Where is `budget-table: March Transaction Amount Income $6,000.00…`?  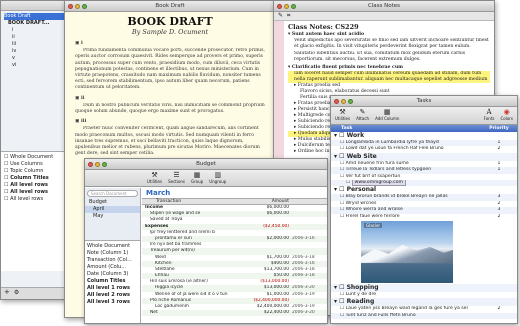 budget-table: March Transaction Amount Income $6,000.00… is located at coordinates (234, 255).